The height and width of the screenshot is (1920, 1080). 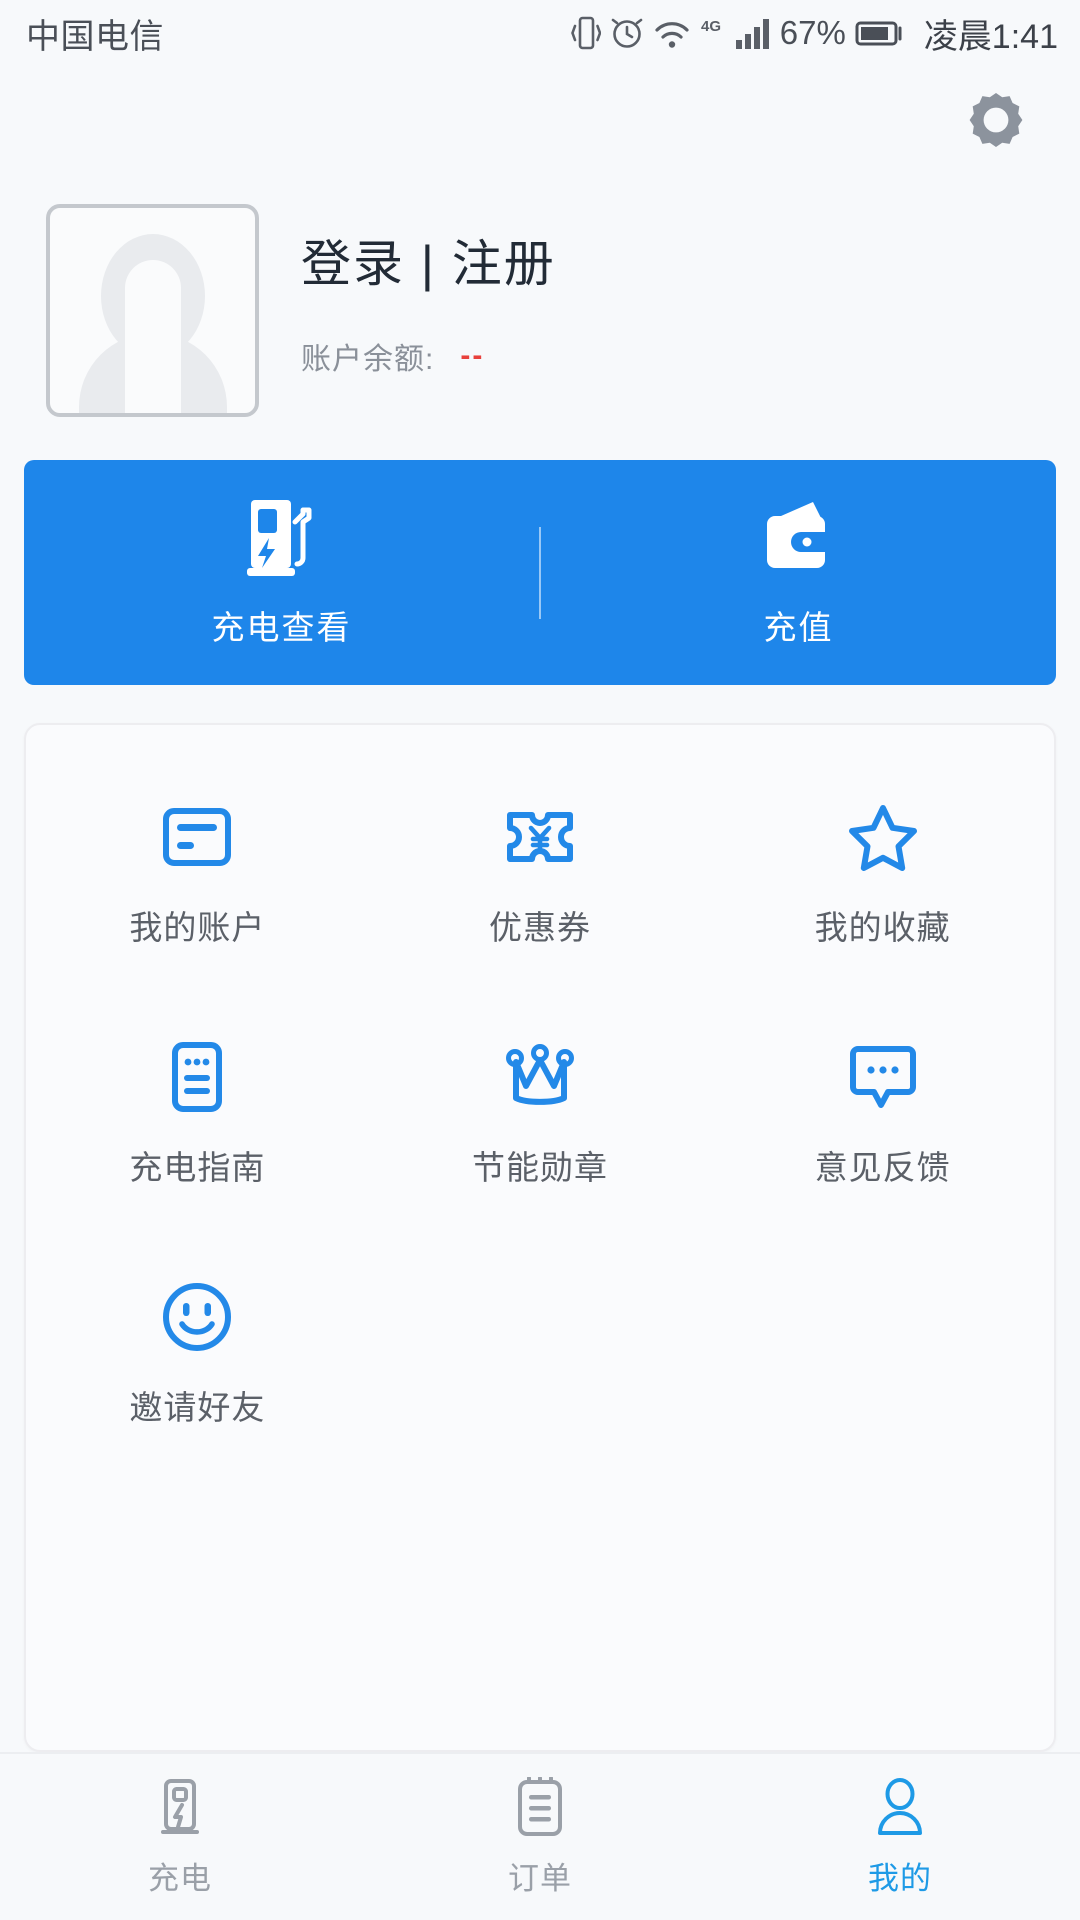 I want to click on profile-text-block: 登录 | 注册 账户余额: --, so click(x=407, y=310).